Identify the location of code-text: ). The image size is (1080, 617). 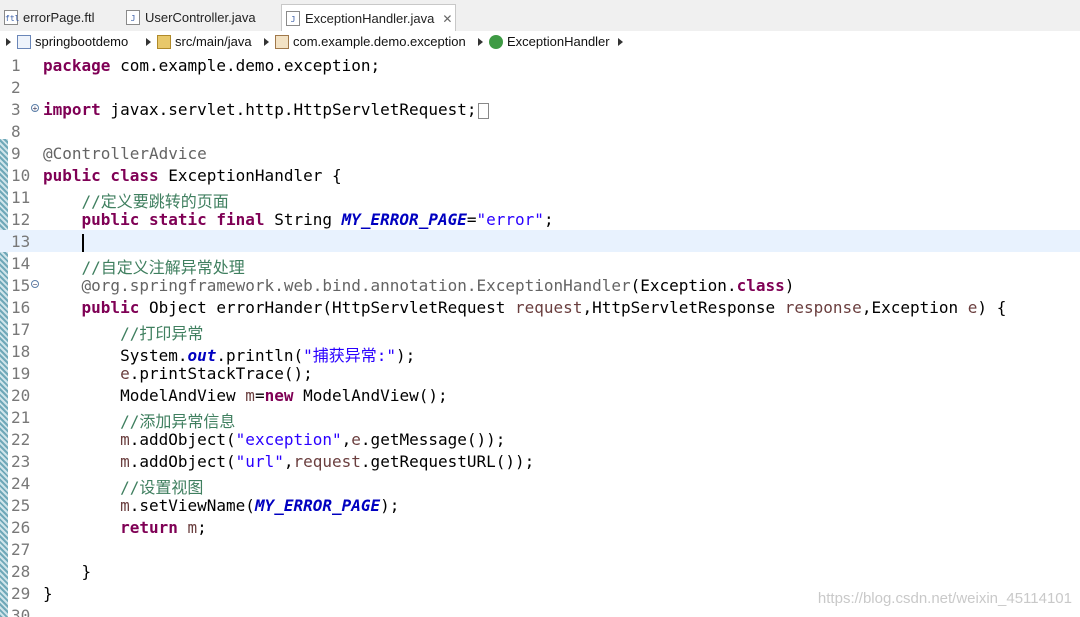
(789, 285).